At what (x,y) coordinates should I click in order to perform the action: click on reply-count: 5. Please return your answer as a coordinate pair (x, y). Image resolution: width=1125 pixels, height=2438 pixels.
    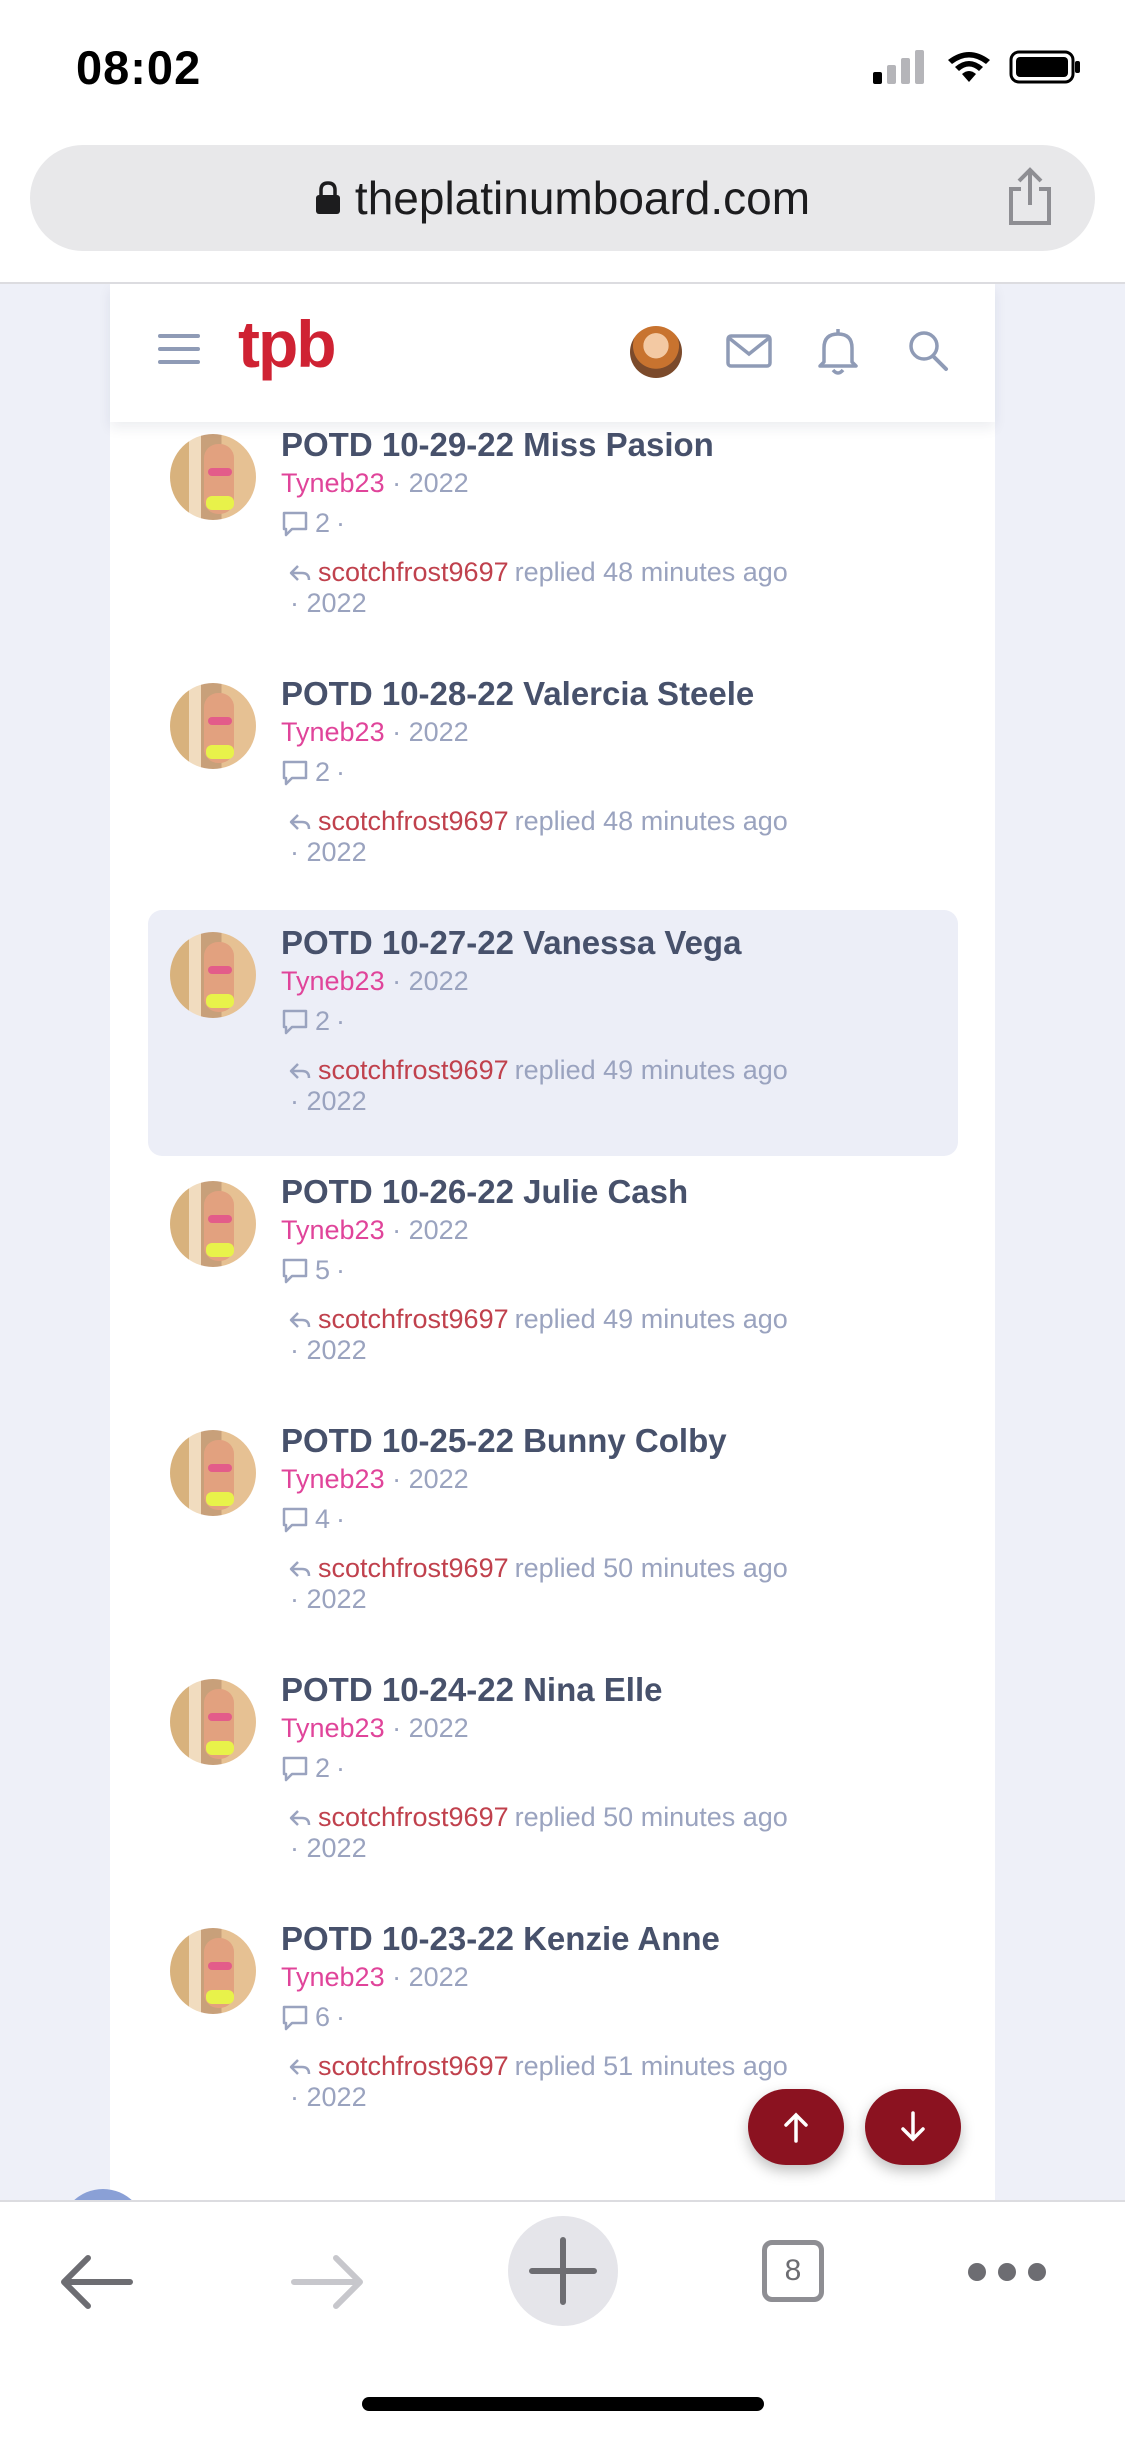
    Looking at the image, I should click on (323, 1270).